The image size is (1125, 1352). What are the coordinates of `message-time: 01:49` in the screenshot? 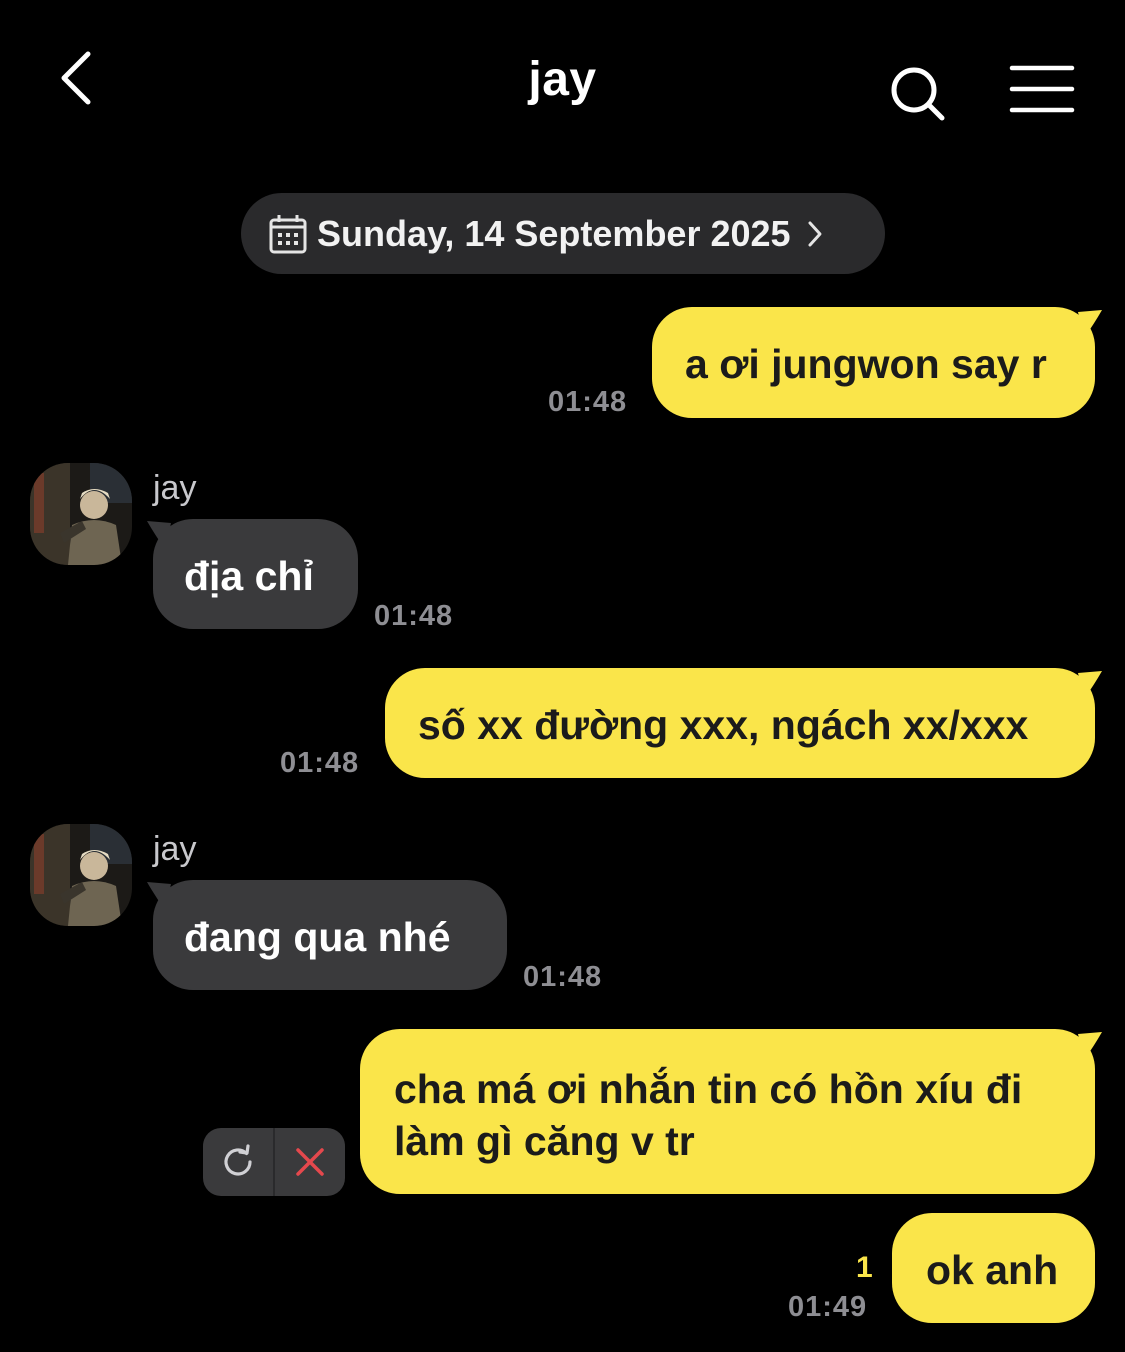 It's located at (828, 1307).